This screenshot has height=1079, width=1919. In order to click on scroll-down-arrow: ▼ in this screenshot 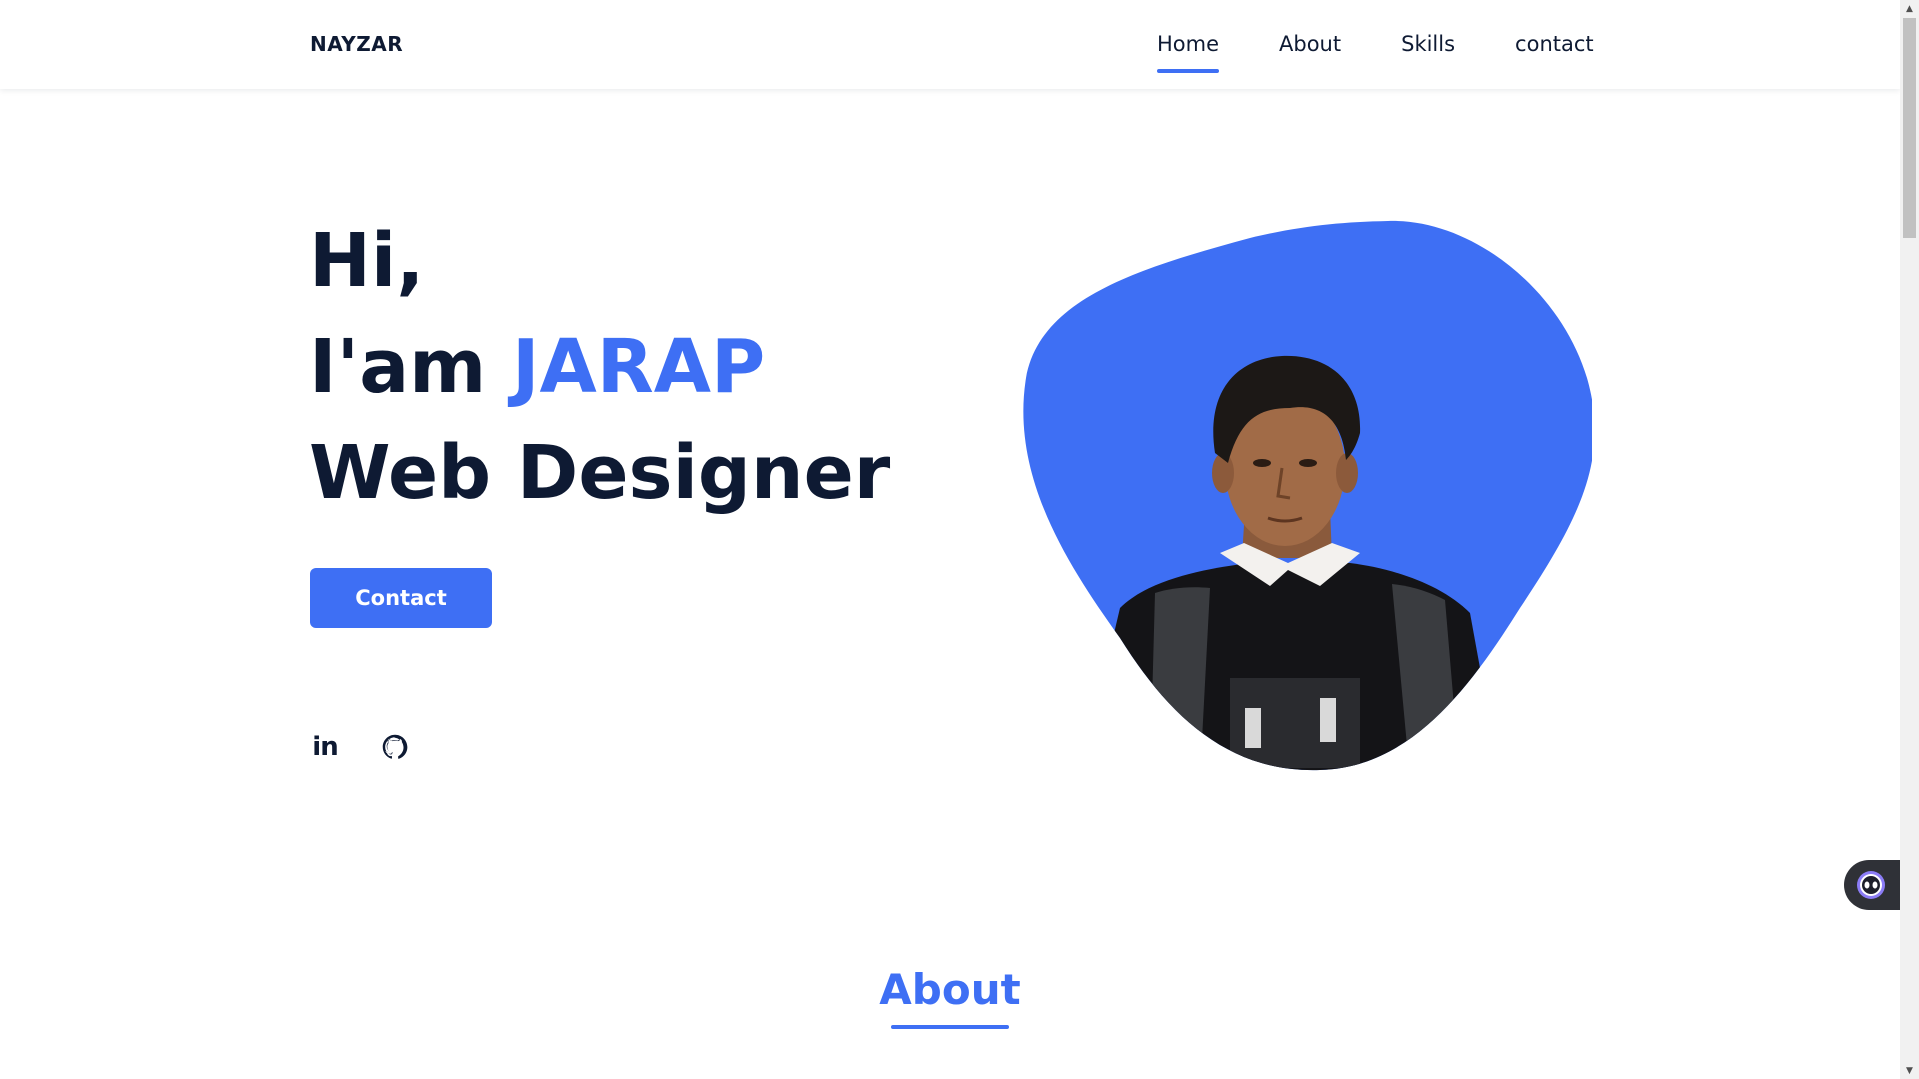, I will do `click(1909, 1070)`.